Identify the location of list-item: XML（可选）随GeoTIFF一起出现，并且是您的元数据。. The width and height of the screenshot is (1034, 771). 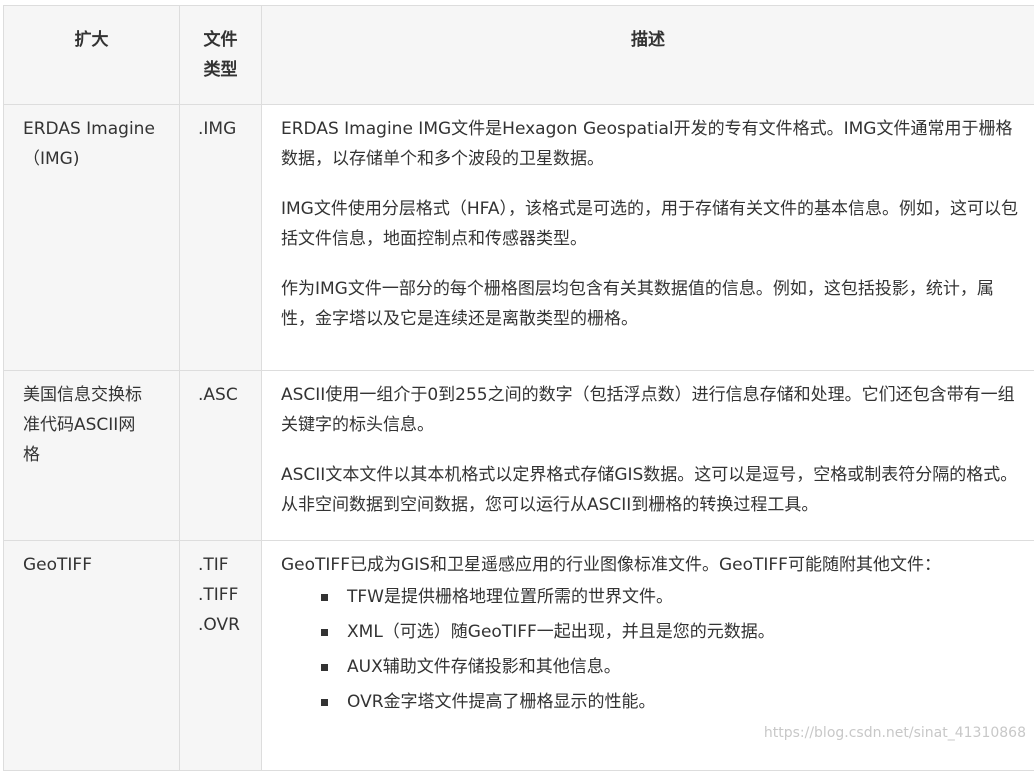
(670, 632).